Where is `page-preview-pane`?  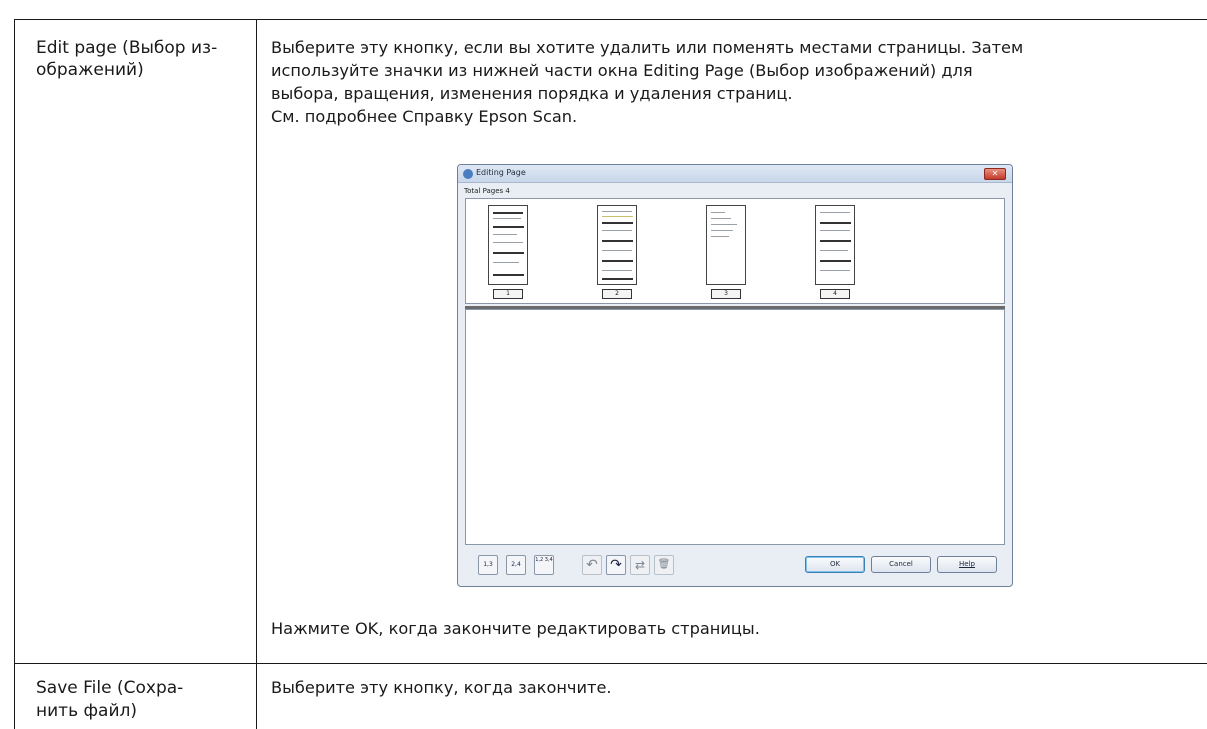
page-preview-pane is located at coordinates (735, 427).